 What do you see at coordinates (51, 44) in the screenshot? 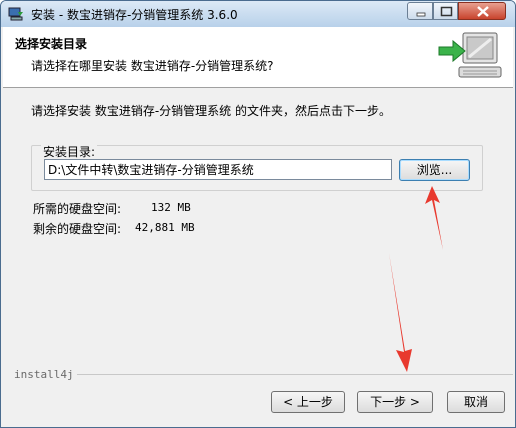
I see `page-title: 选择安装目录` at bounding box center [51, 44].